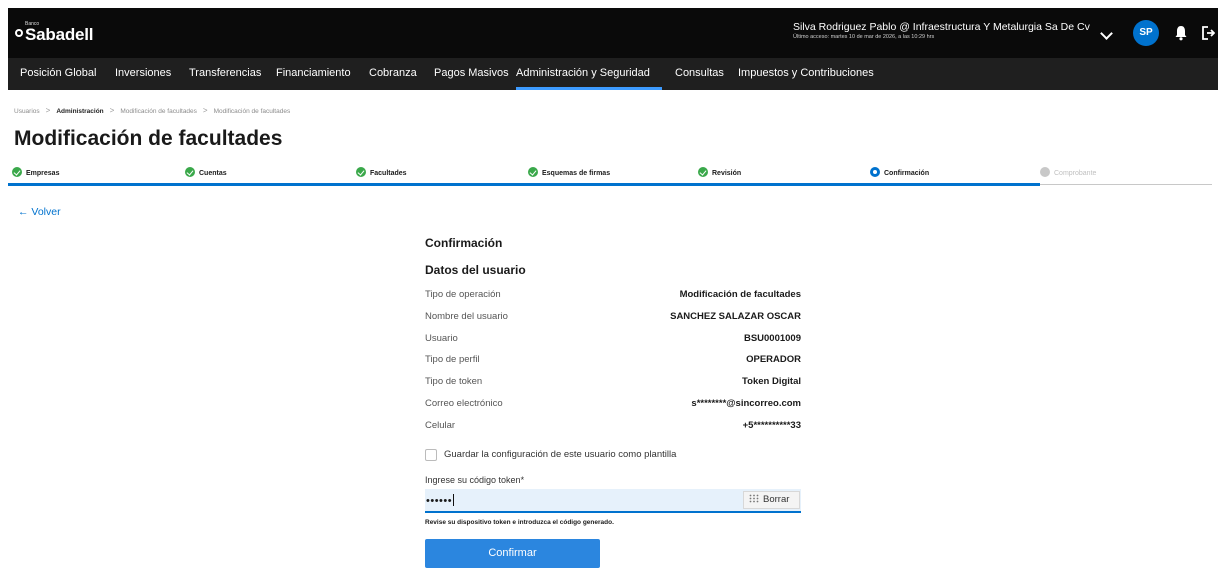  Describe the element at coordinates (699, 74) in the screenshot. I see `nav-consultas: Consultas` at that location.